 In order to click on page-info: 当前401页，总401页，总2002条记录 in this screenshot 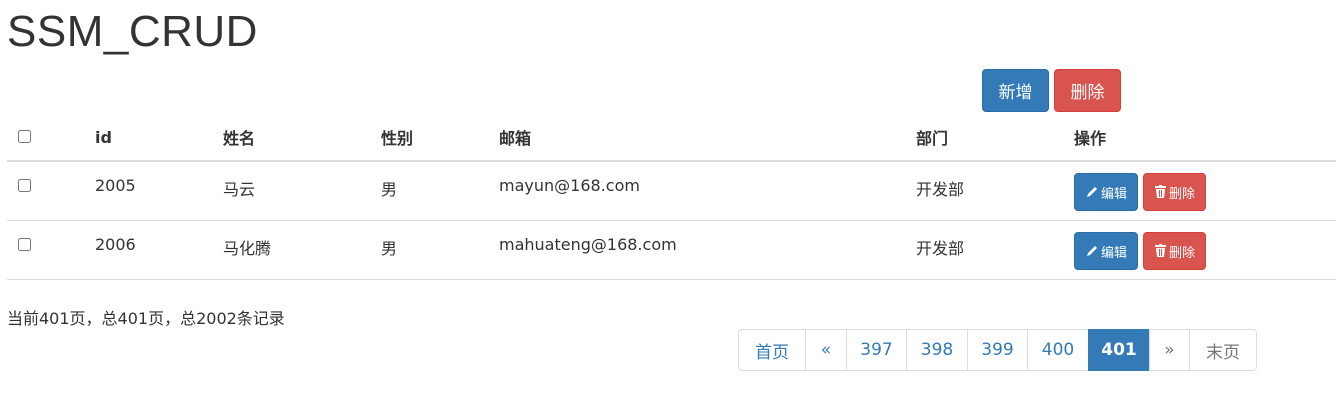, I will do `click(146, 318)`.